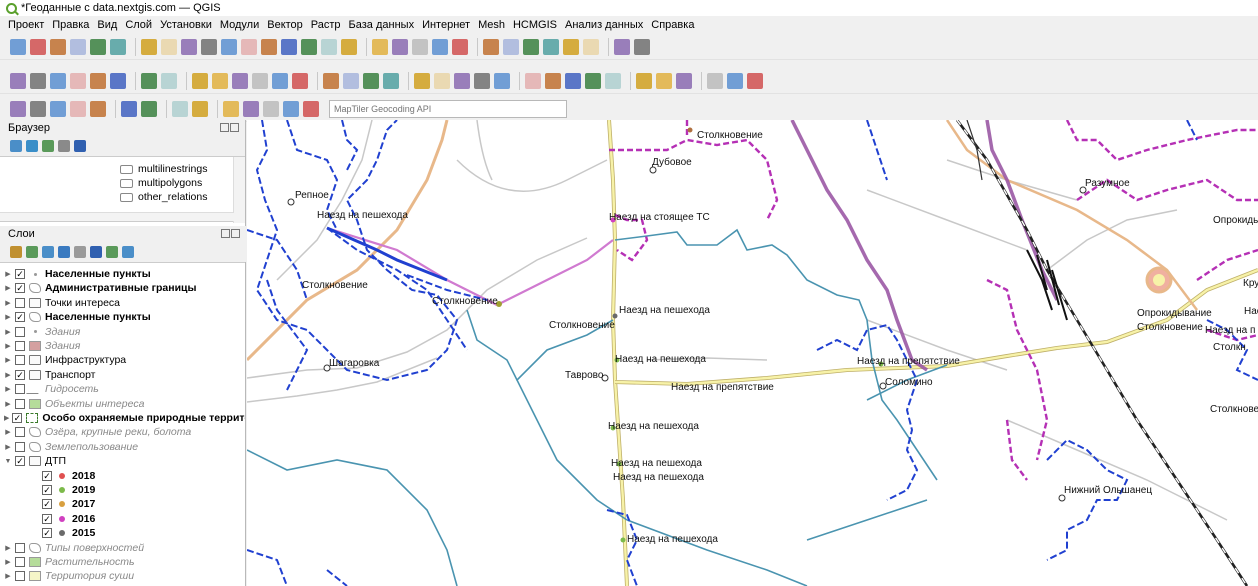 The image size is (1258, 586). What do you see at coordinates (122, 389) in the screenshot?
I see `layer-row: ▶ Гидросеть` at bounding box center [122, 389].